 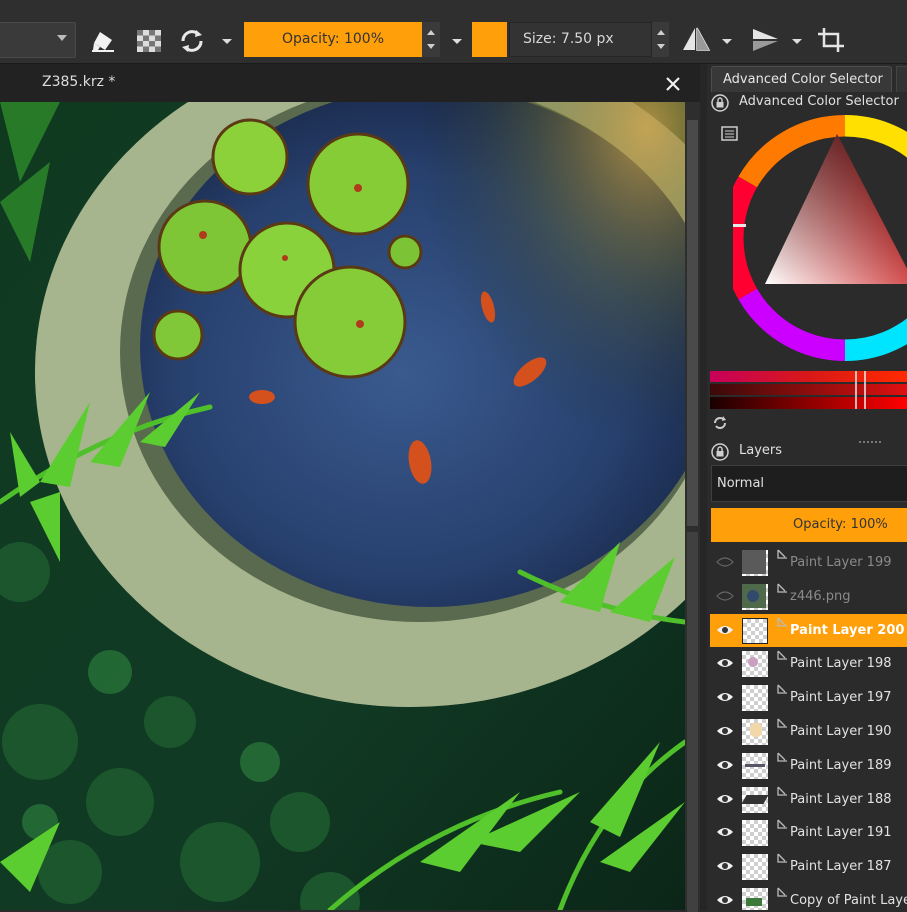 What do you see at coordinates (841, 867) in the screenshot?
I see `layer-name: Paint Layer 187` at bounding box center [841, 867].